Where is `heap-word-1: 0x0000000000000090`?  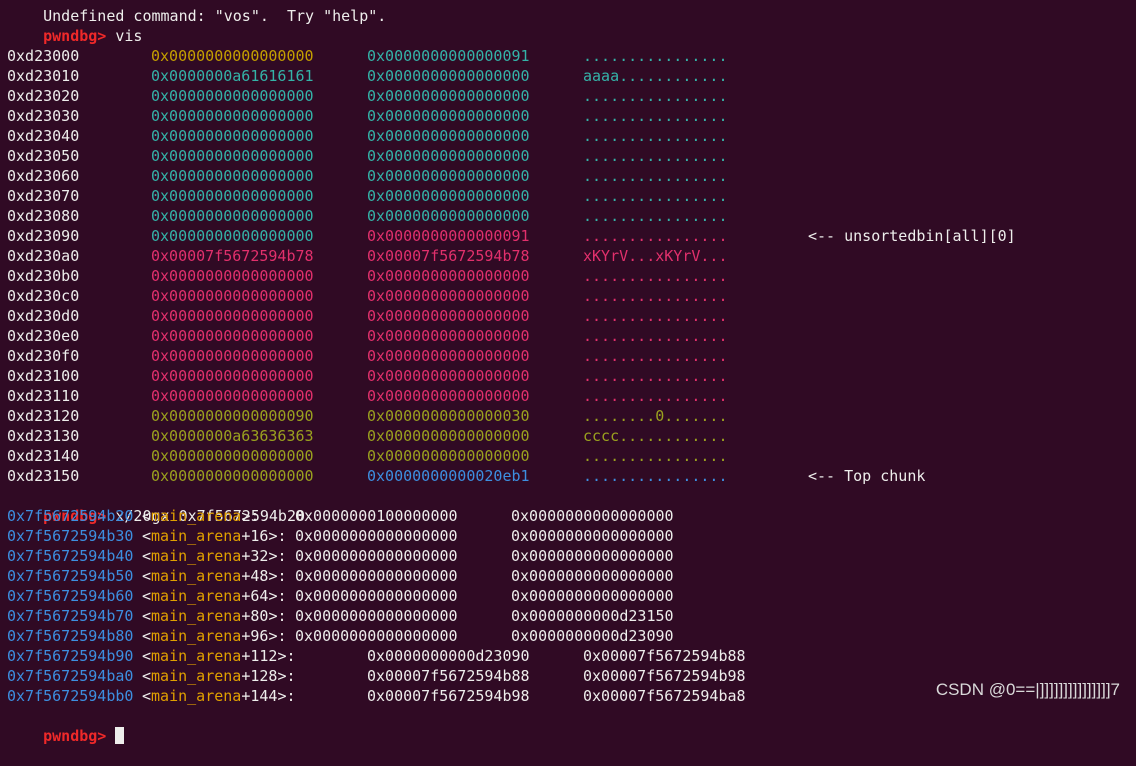
heap-word-1: 0x0000000000000090 is located at coordinates (232, 416).